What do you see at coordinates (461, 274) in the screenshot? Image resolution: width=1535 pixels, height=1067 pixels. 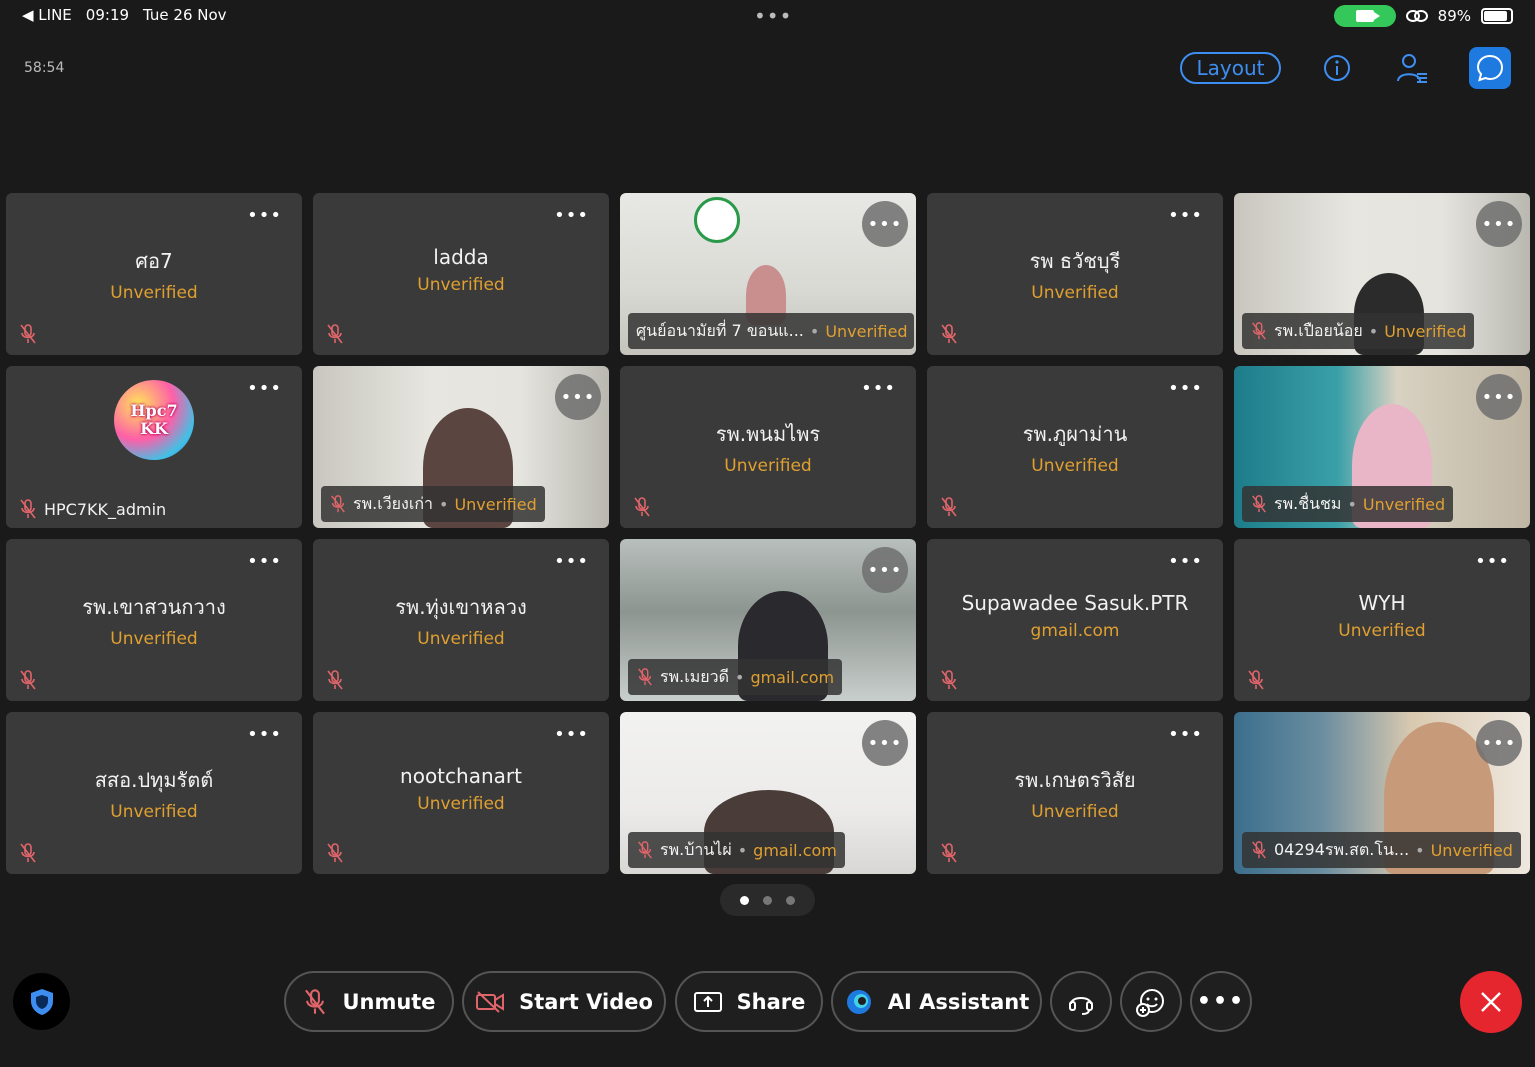 I see `participant-tile: ••• ladda Unverified` at bounding box center [461, 274].